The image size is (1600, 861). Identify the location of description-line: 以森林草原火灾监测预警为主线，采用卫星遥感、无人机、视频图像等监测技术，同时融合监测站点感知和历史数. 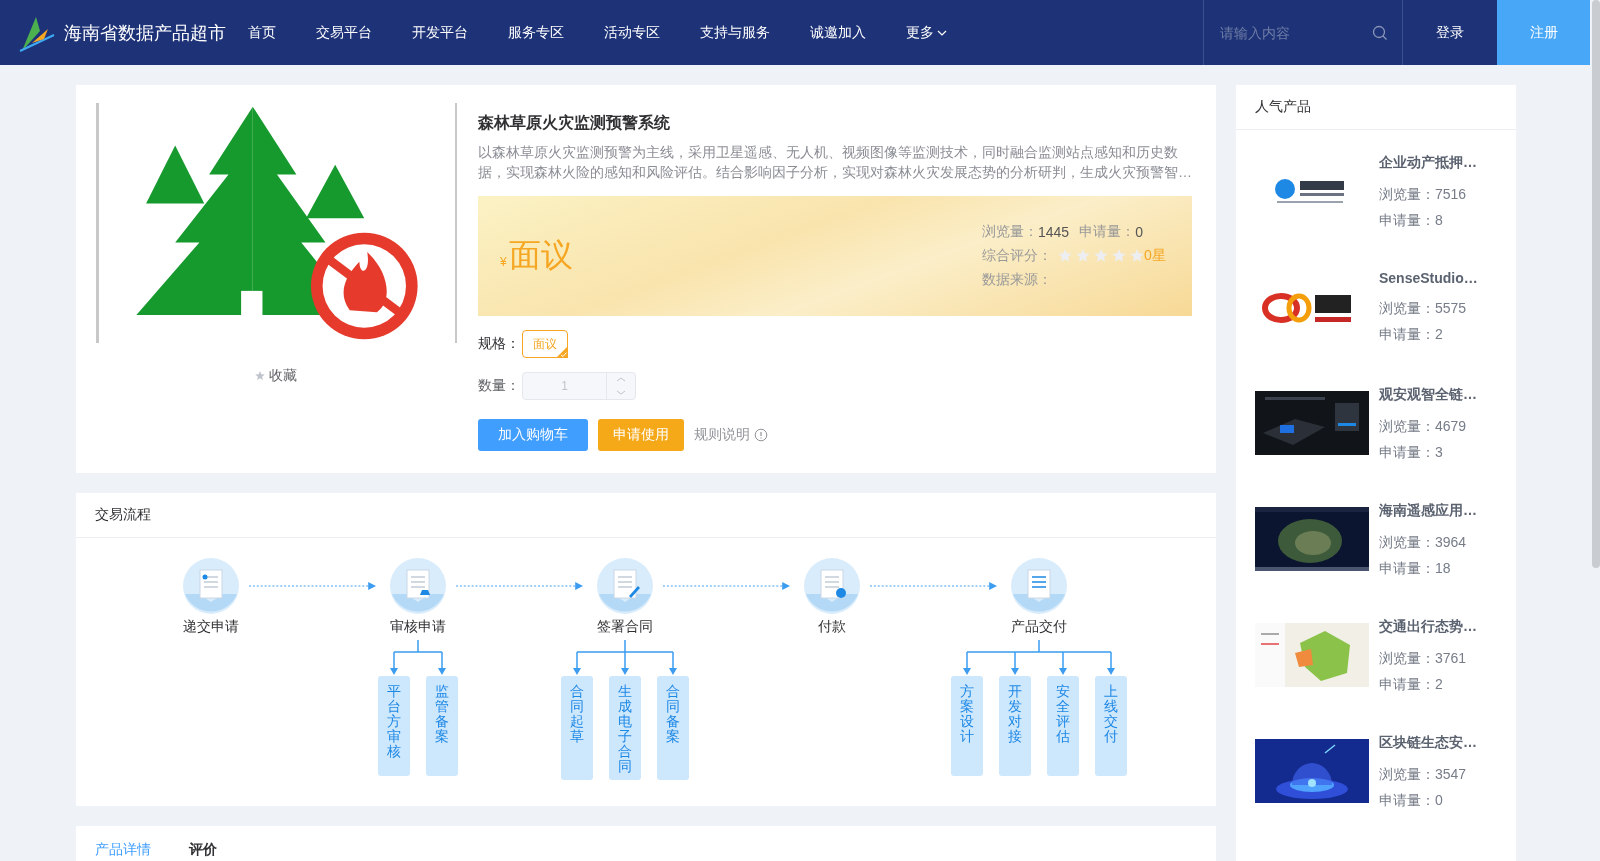
(828, 152).